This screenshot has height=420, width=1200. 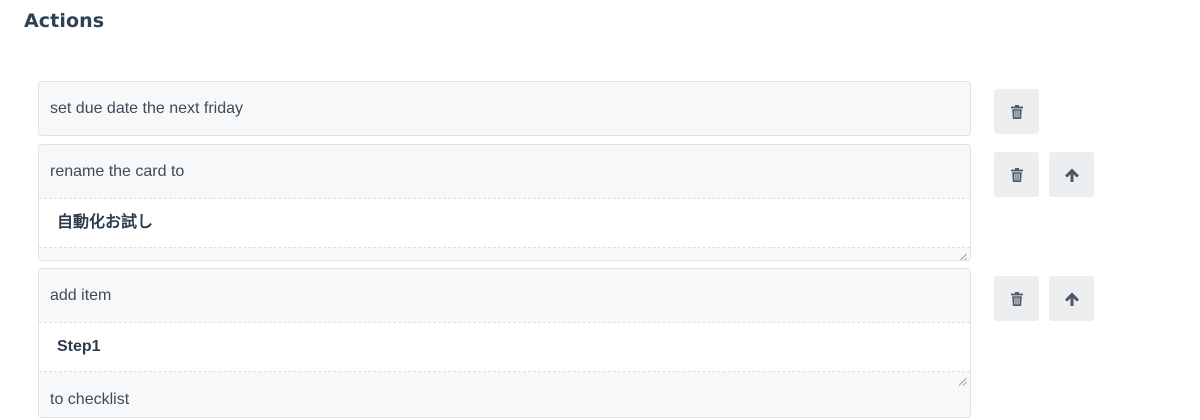 What do you see at coordinates (117, 171) in the screenshot?
I see `action-text: rename the card to` at bounding box center [117, 171].